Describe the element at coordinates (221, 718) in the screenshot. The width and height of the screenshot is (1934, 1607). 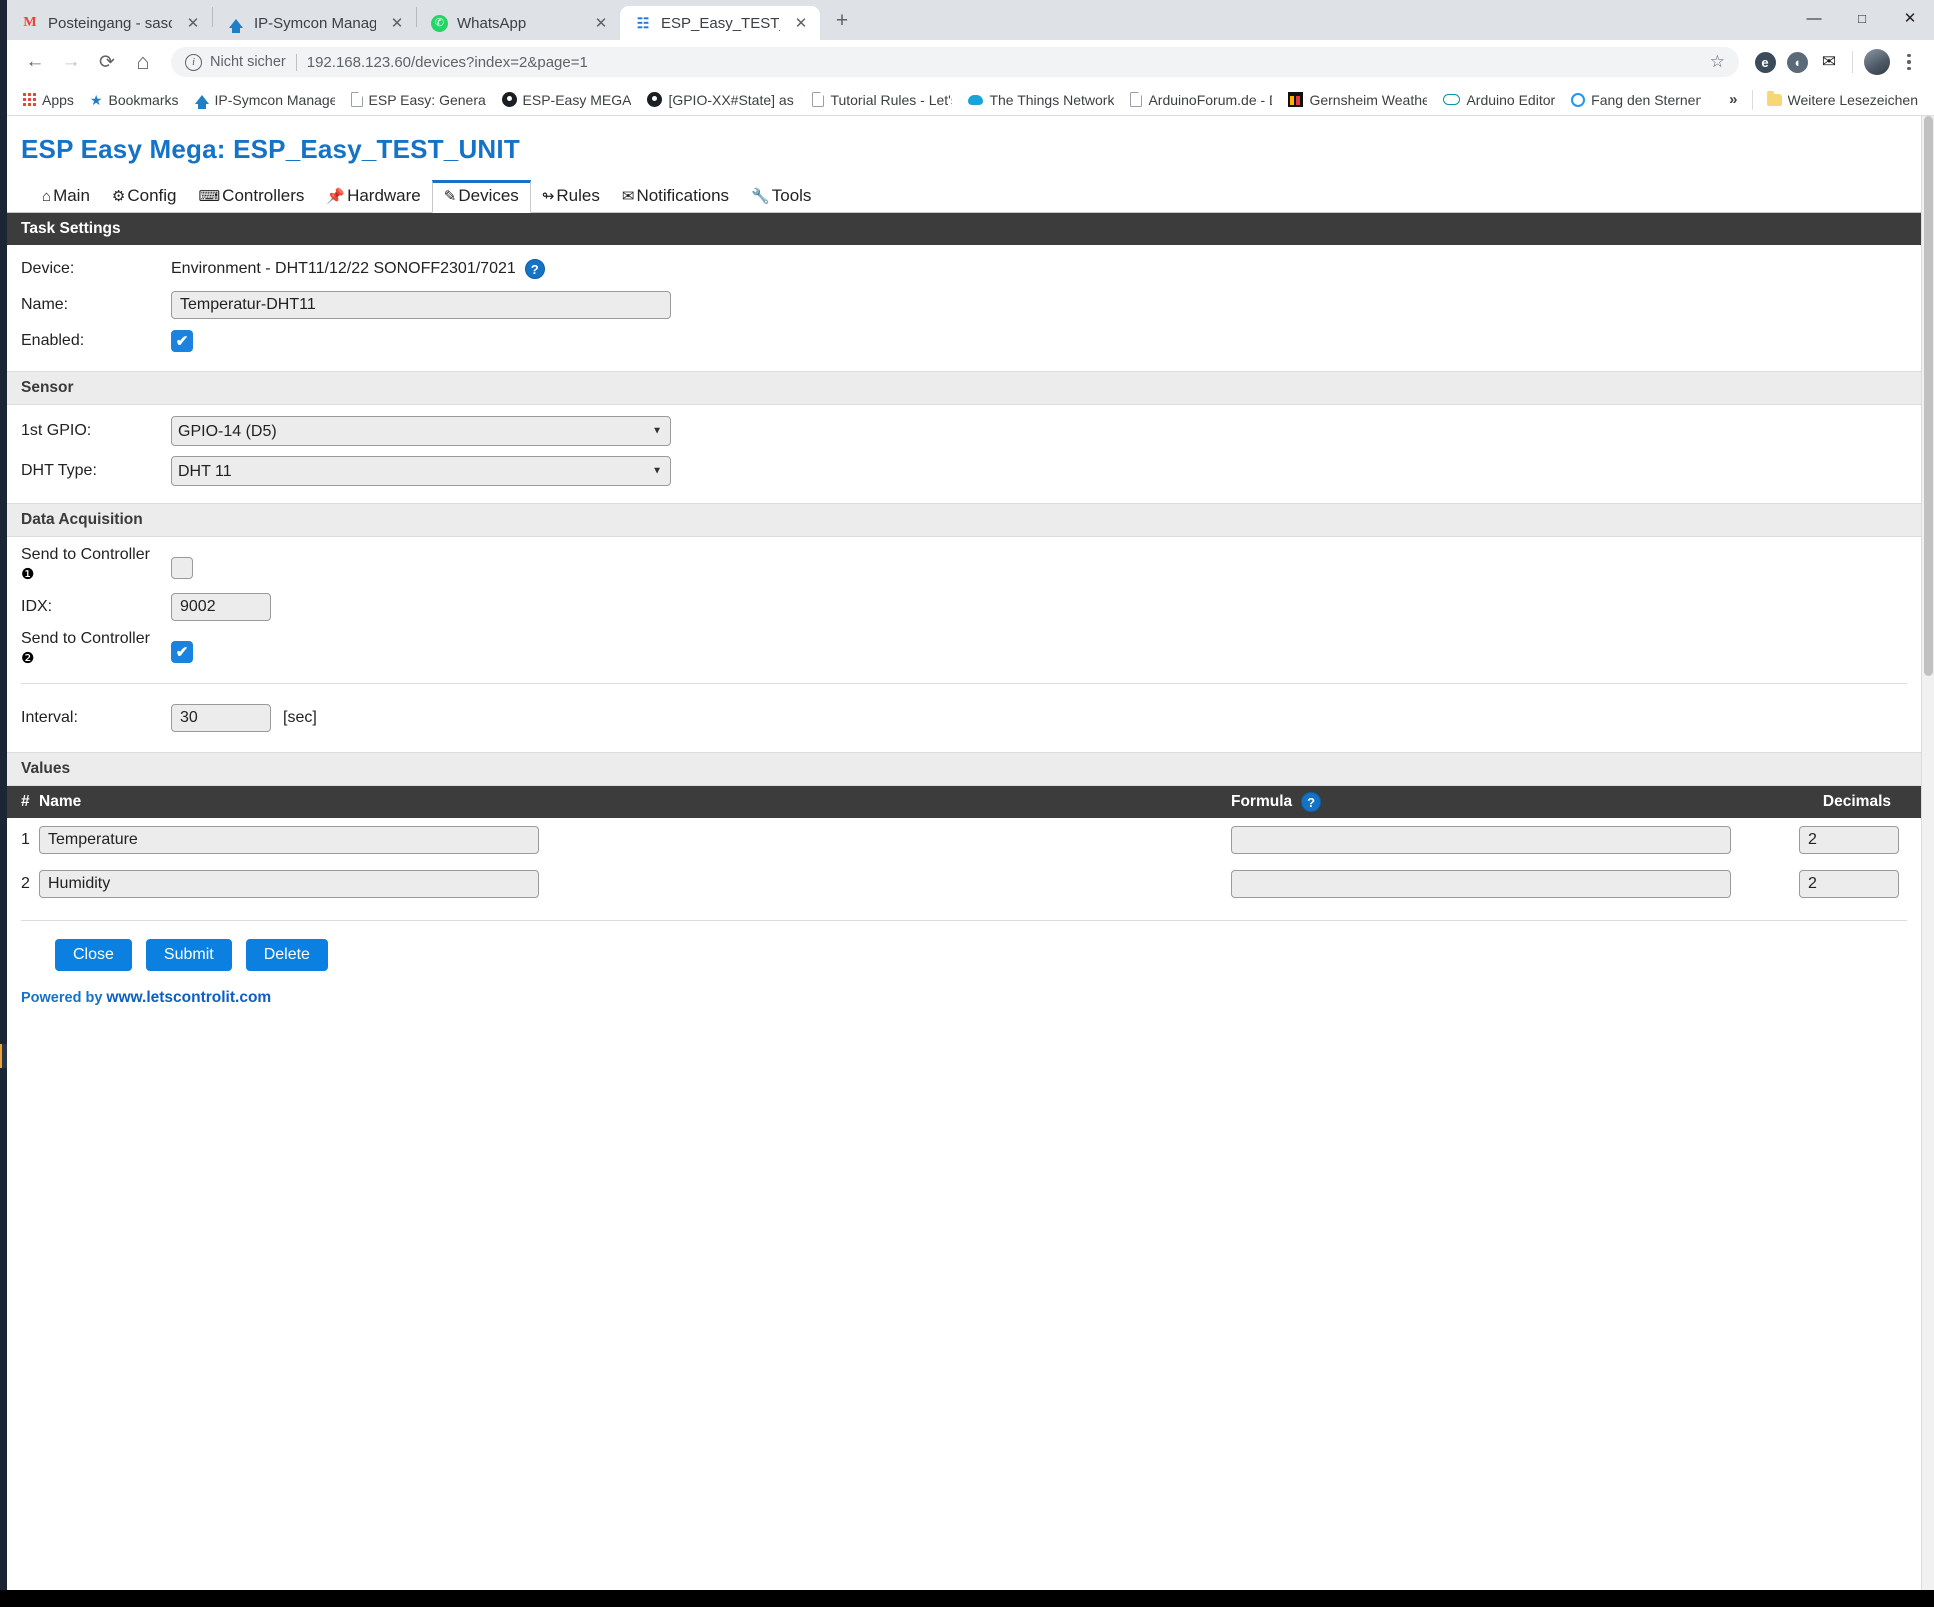
I see `interval-input` at that location.